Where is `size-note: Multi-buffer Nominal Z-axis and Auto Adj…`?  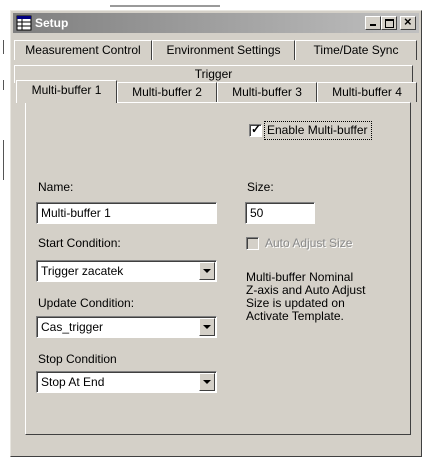
size-note: Multi-buffer Nominal Z-axis and Auto Adj… is located at coordinates (305, 297).